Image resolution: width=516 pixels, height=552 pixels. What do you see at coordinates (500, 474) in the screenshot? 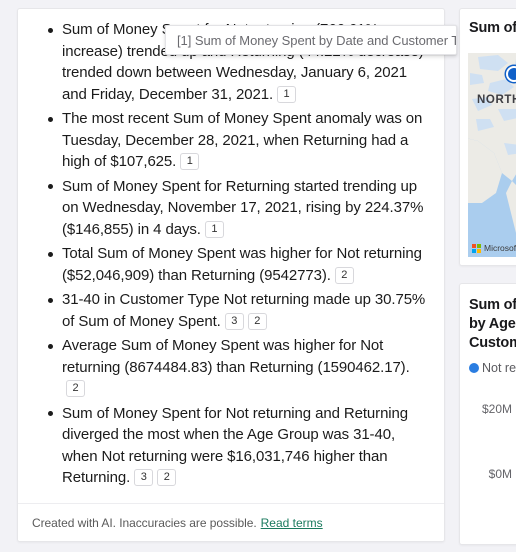
I see `y-axis-tick-label: $0M` at bounding box center [500, 474].